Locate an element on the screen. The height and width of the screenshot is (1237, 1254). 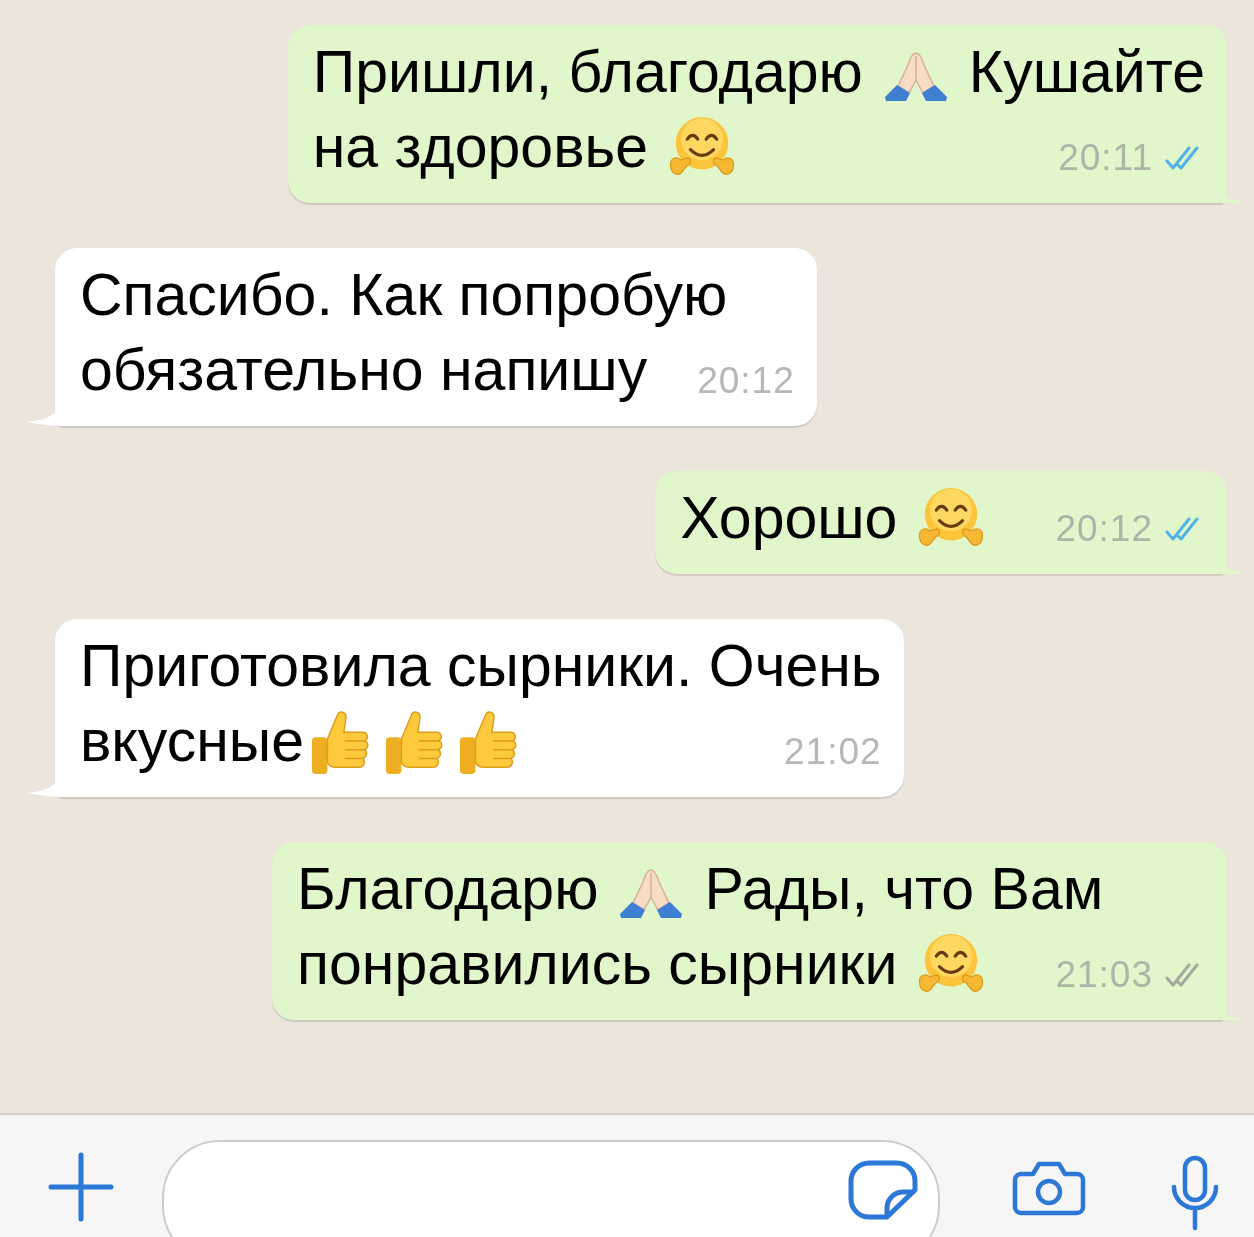
message-text: Кушайте is located at coordinates (1086, 72).